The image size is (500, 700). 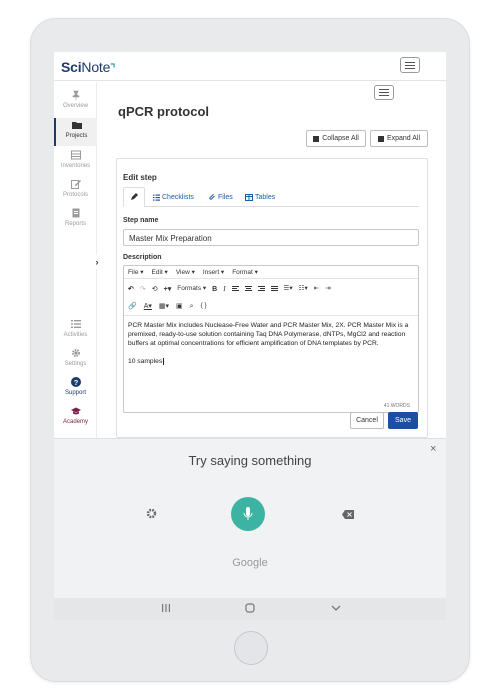 What do you see at coordinates (191, 289) in the screenshot?
I see `formats-dropdown: Formats ▾` at bounding box center [191, 289].